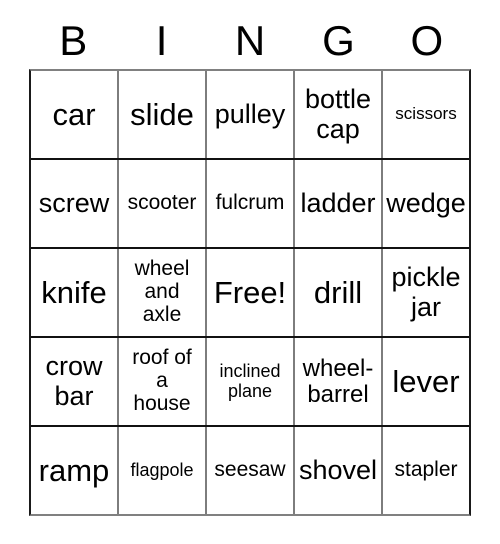  I want to click on bingo-cell: fulcrum, so click(251, 203).